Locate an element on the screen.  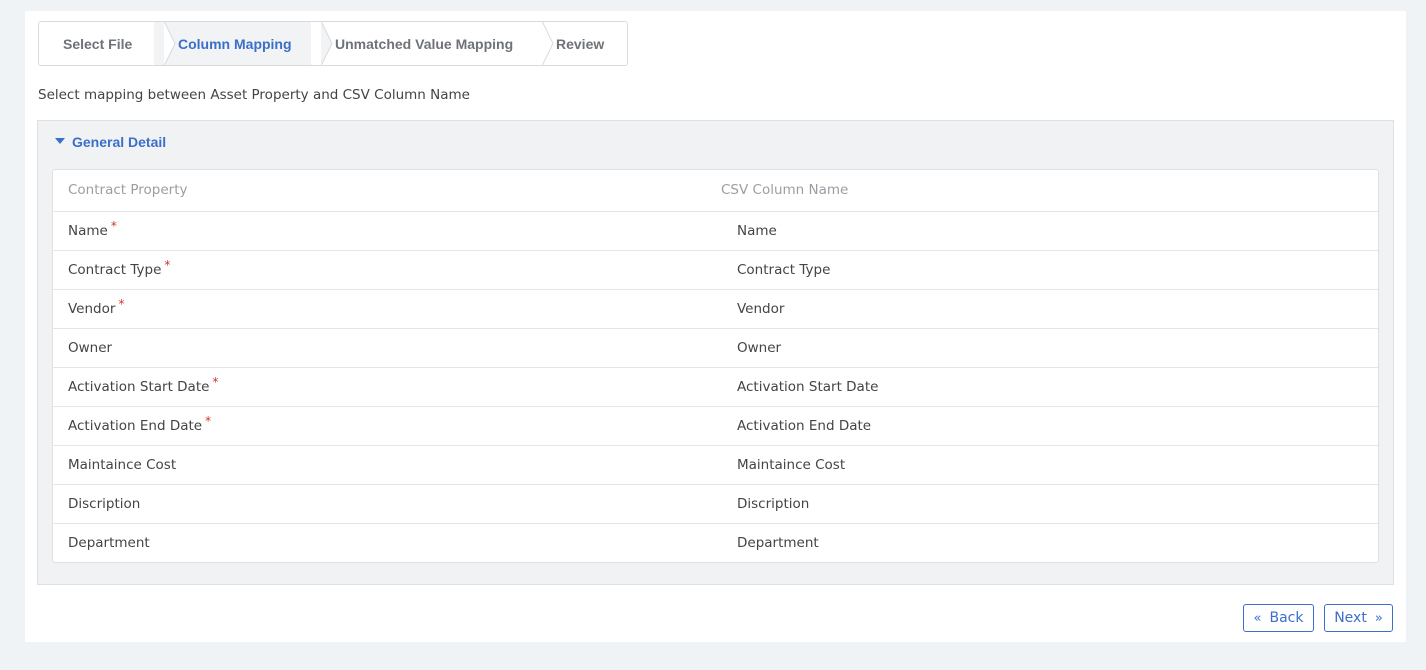
contract-property-cell: Vendor * is located at coordinates (96, 307).